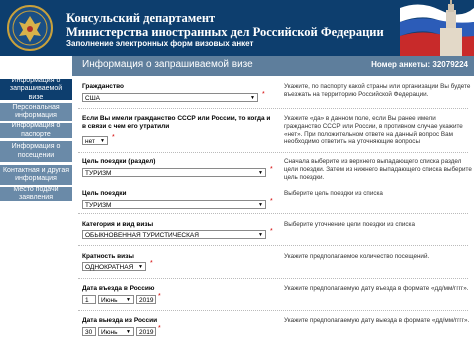  Describe the element at coordinates (170, 97) in the screenshot. I see `citizenship-select: США ▼` at that location.